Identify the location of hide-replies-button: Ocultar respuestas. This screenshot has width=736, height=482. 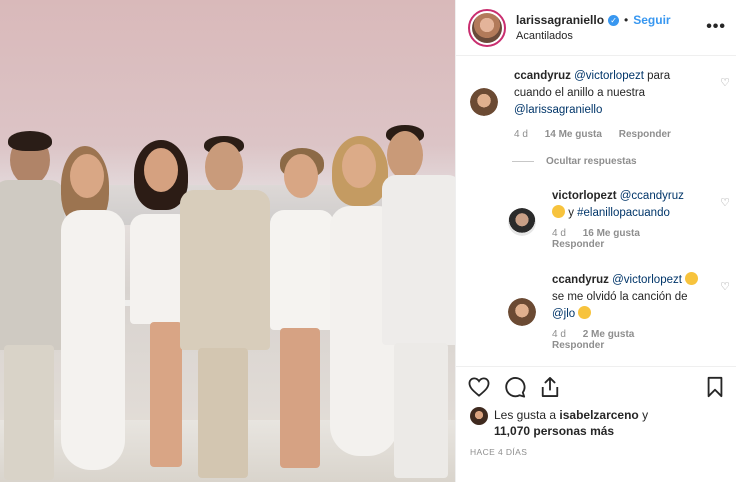
(574, 161).